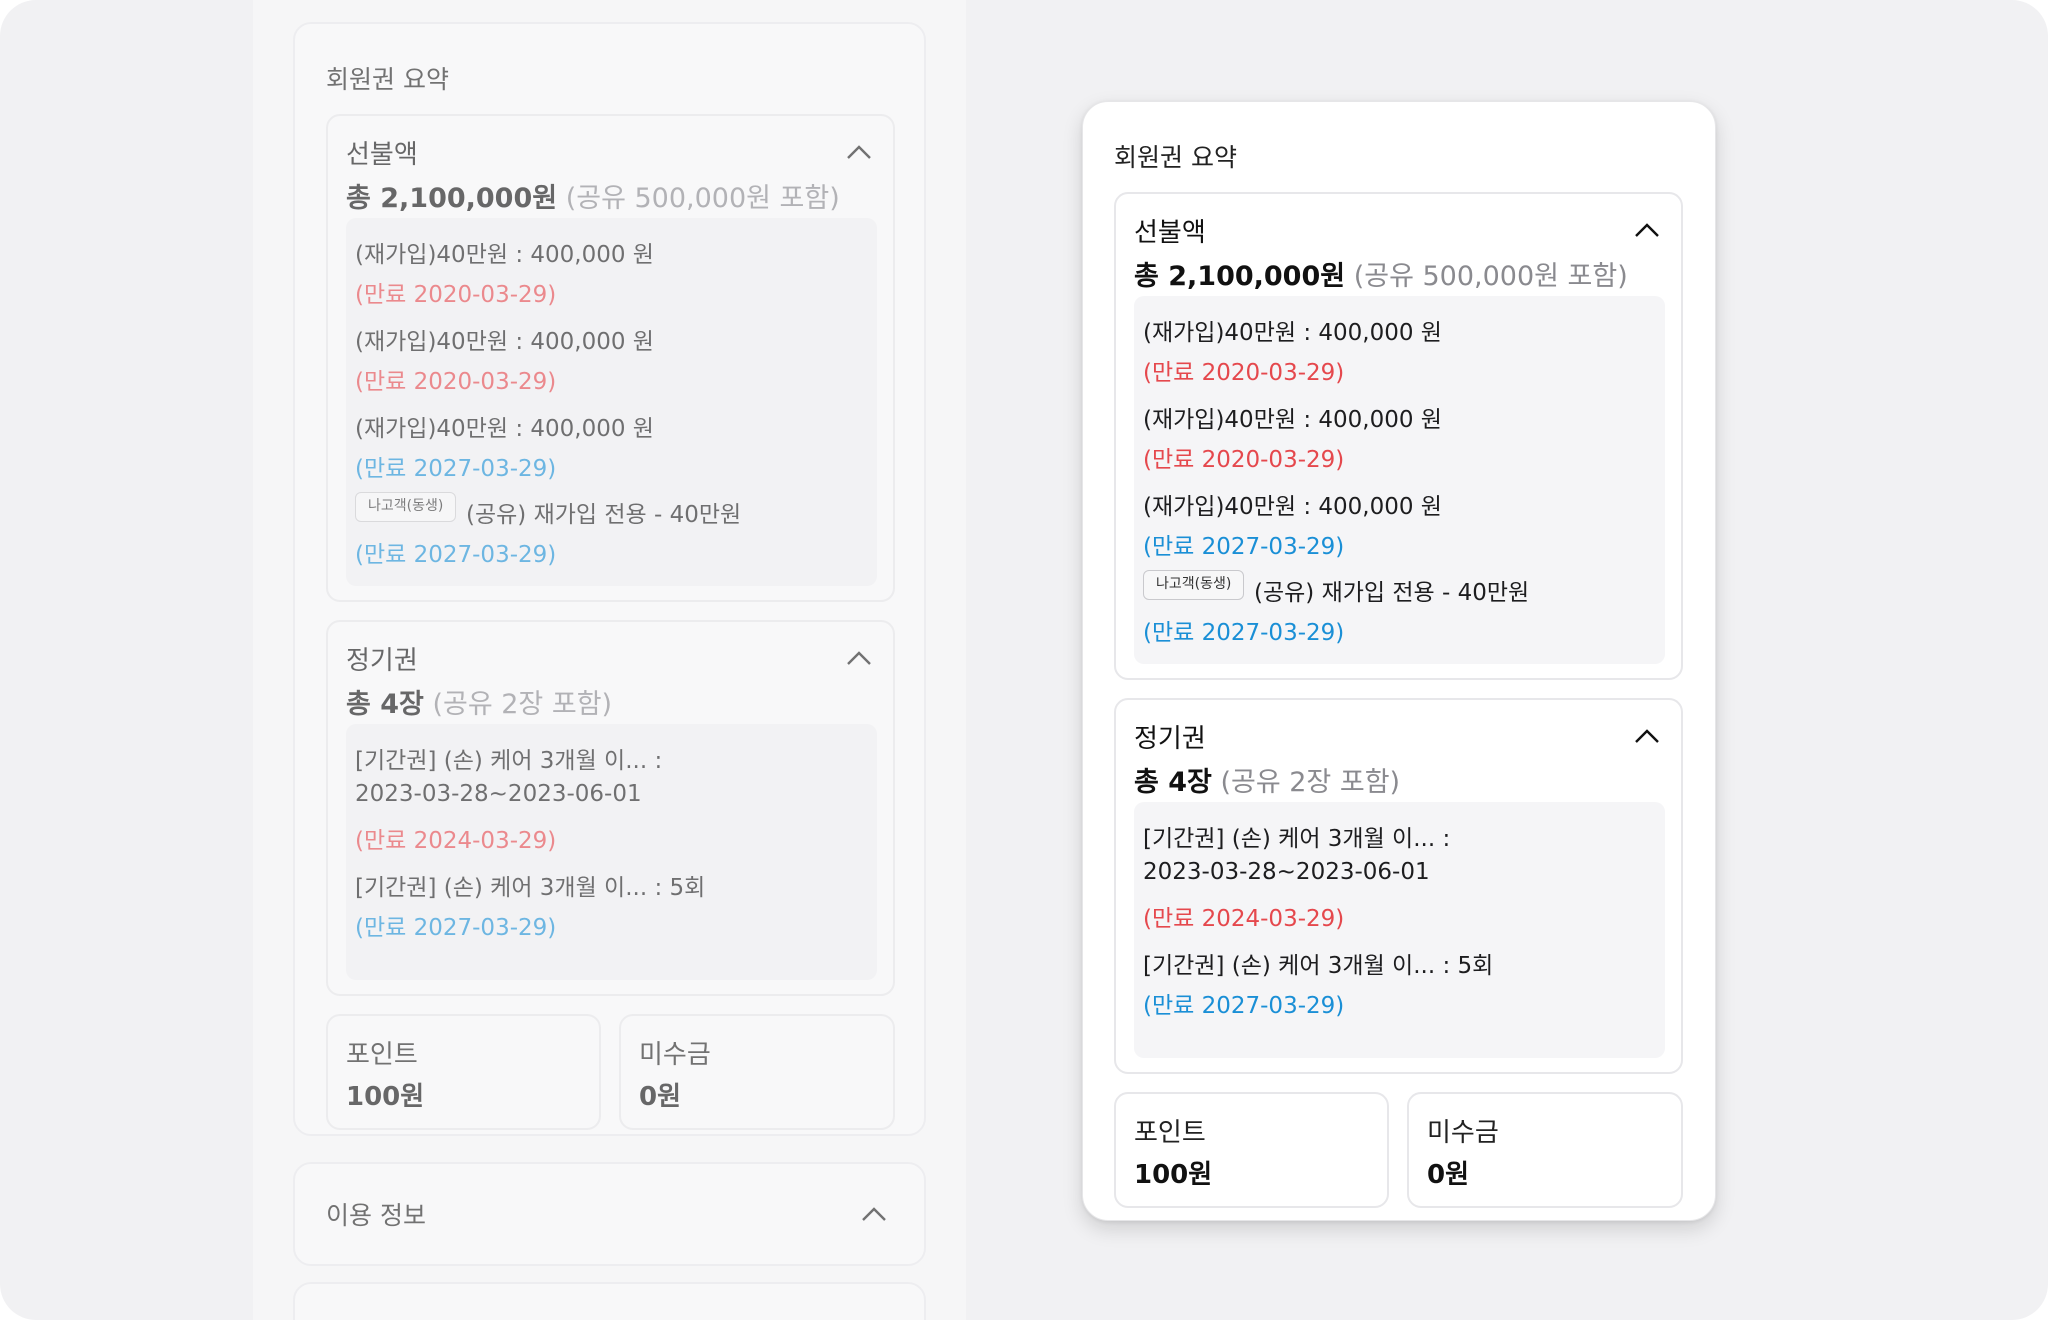 The image size is (2048, 1320). What do you see at coordinates (376, 1215) in the screenshot?
I see `usage-info-title: 이용 정보` at bounding box center [376, 1215].